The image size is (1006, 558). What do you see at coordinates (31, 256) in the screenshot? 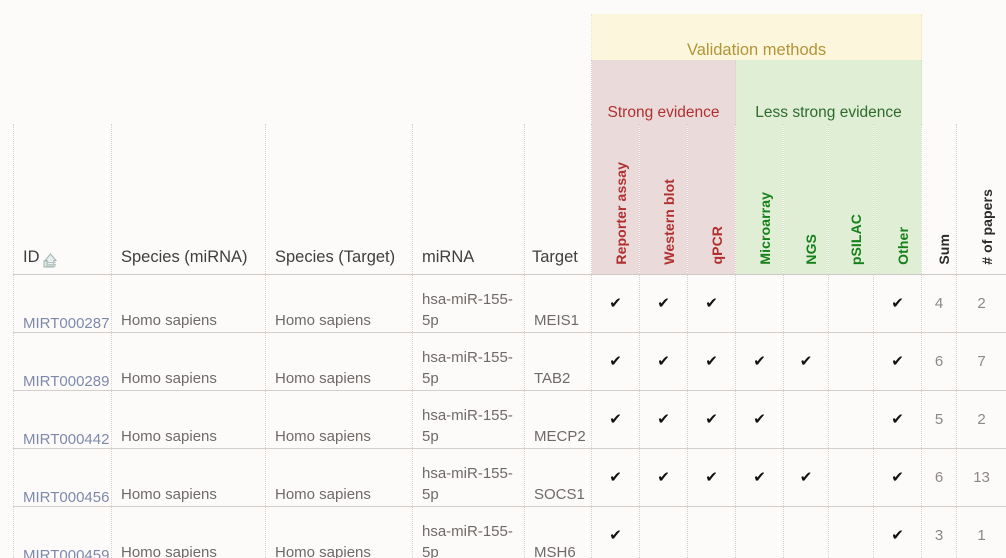
I see `column-header-id-label: ID` at bounding box center [31, 256].